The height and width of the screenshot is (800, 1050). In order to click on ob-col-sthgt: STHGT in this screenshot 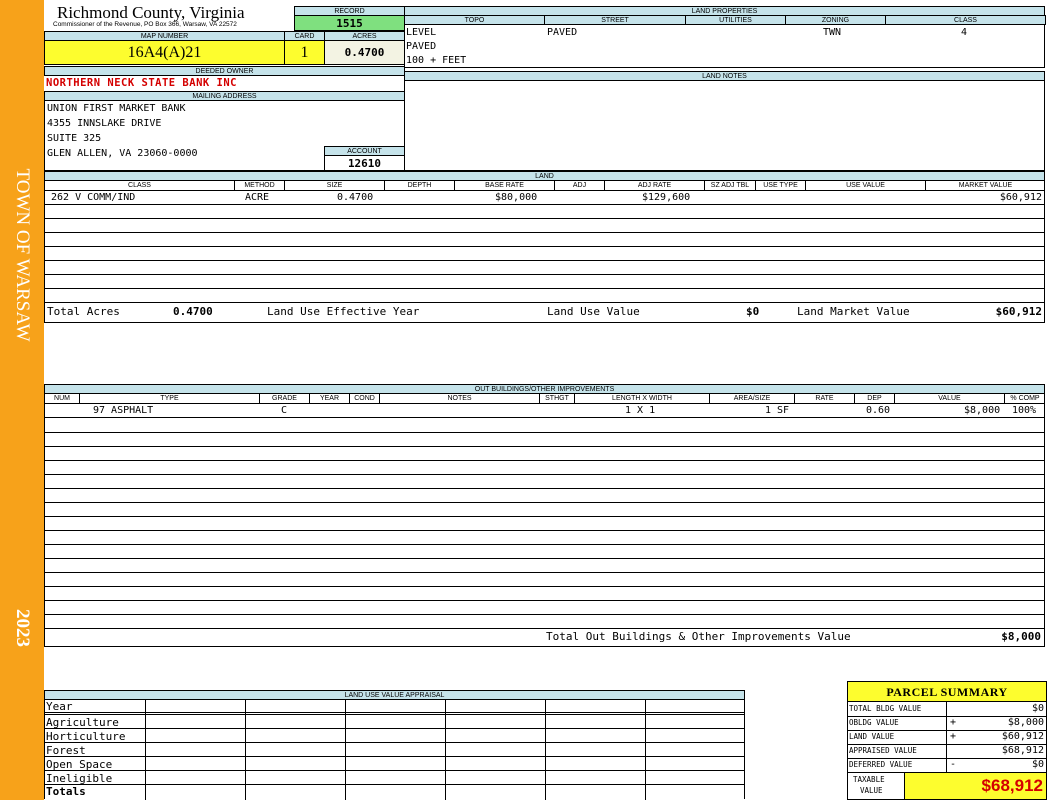, I will do `click(557, 398)`.